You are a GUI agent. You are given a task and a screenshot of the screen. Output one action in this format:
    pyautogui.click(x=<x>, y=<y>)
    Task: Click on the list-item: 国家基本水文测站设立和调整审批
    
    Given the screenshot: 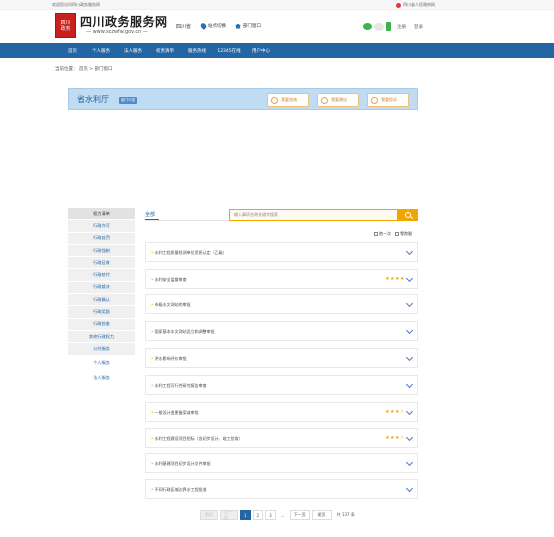 What is the action you would take?
    pyautogui.click(x=281, y=331)
    